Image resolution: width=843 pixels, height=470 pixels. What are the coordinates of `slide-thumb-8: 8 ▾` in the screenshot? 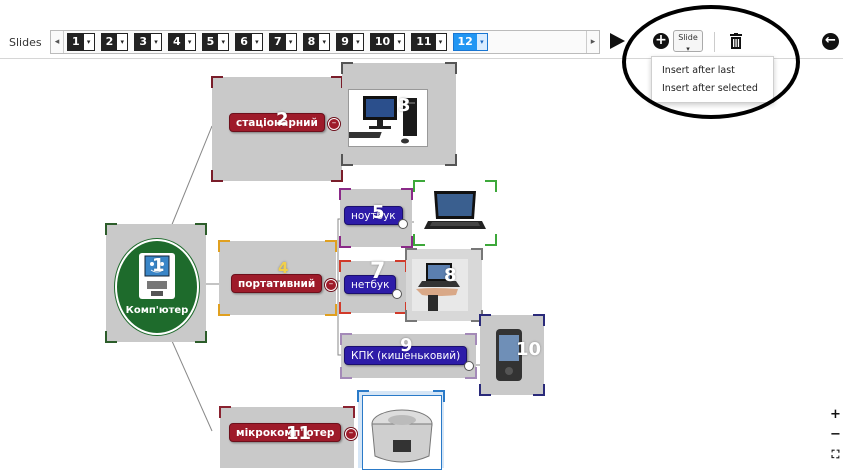 It's located at (316, 42).